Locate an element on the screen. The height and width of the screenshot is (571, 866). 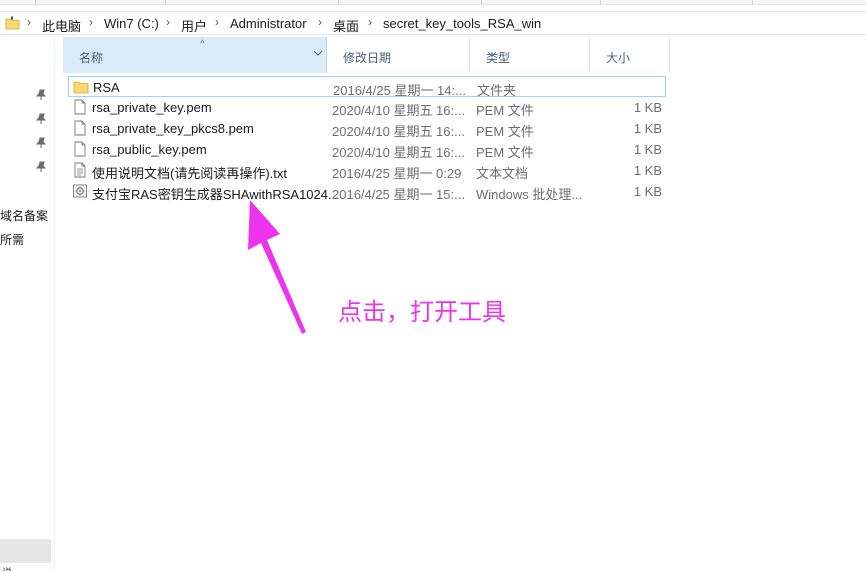
text-file-icon is located at coordinates (80, 170).